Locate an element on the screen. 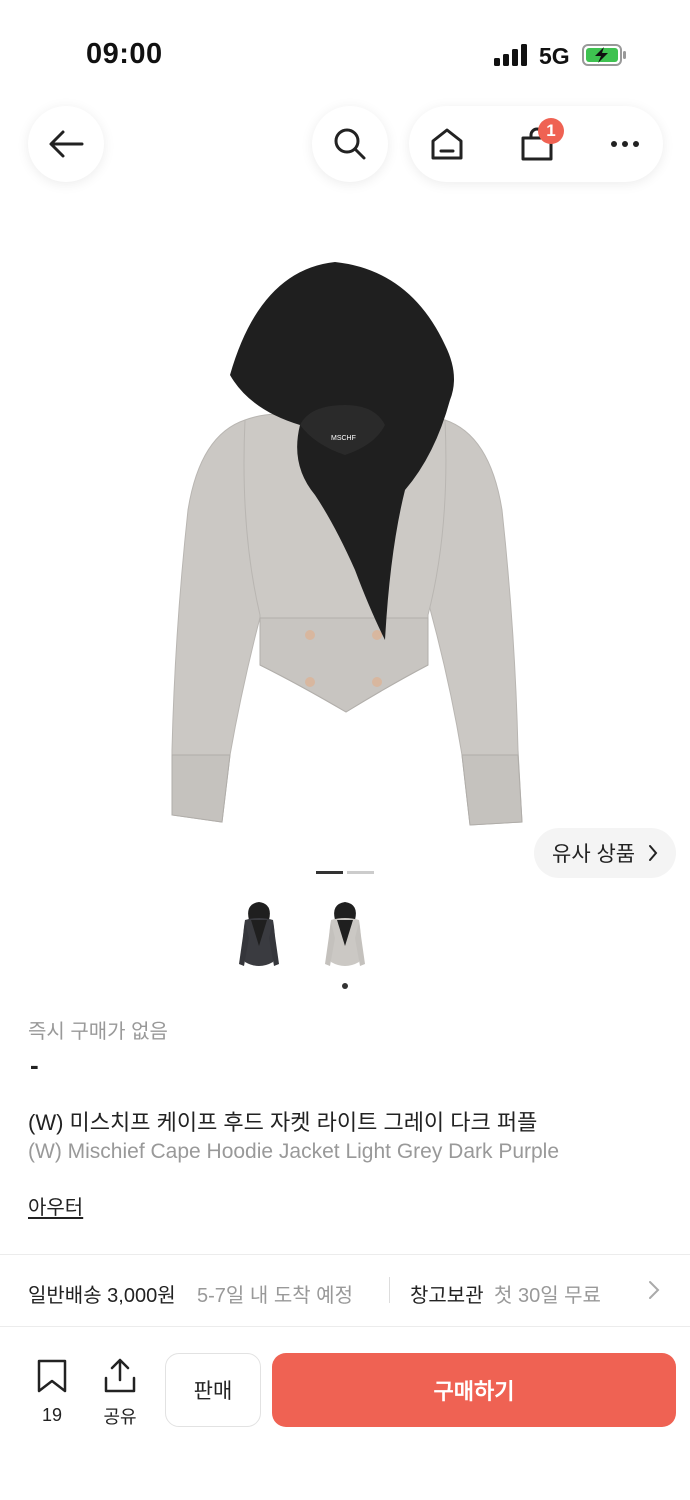  product-title-ko: (W) 미스치프 케이프 후드 자켓 라이트 그레이 다크 퍼플 is located at coordinates (283, 1122).